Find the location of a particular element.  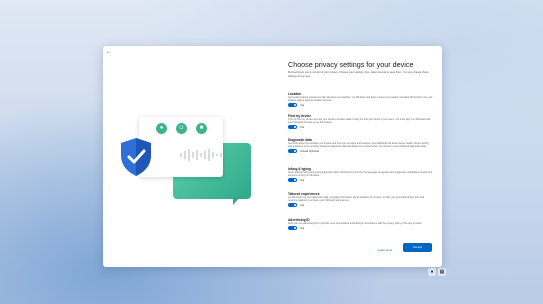

accept-button: Accept is located at coordinates (417, 247).